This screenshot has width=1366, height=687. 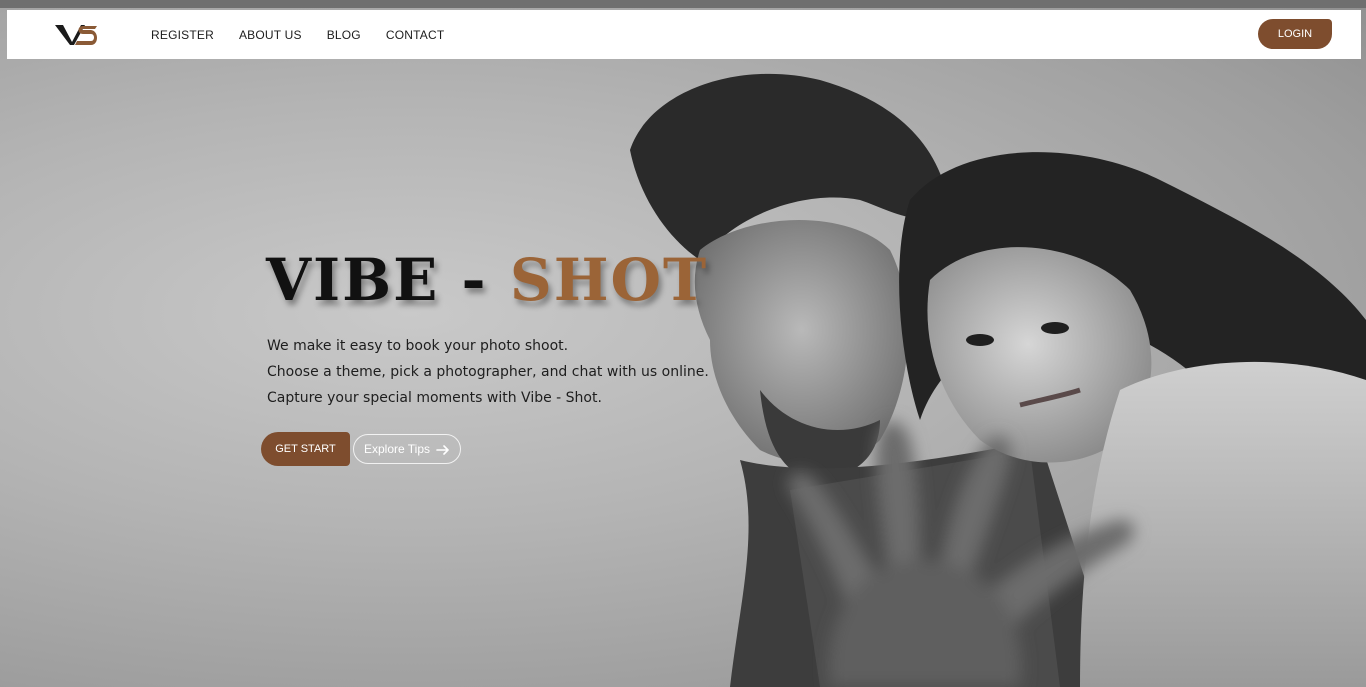 What do you see at coordinates (182, 35) in the screenshot?
I see `nav-register: REGISTER` at bounding box center [182, 35].